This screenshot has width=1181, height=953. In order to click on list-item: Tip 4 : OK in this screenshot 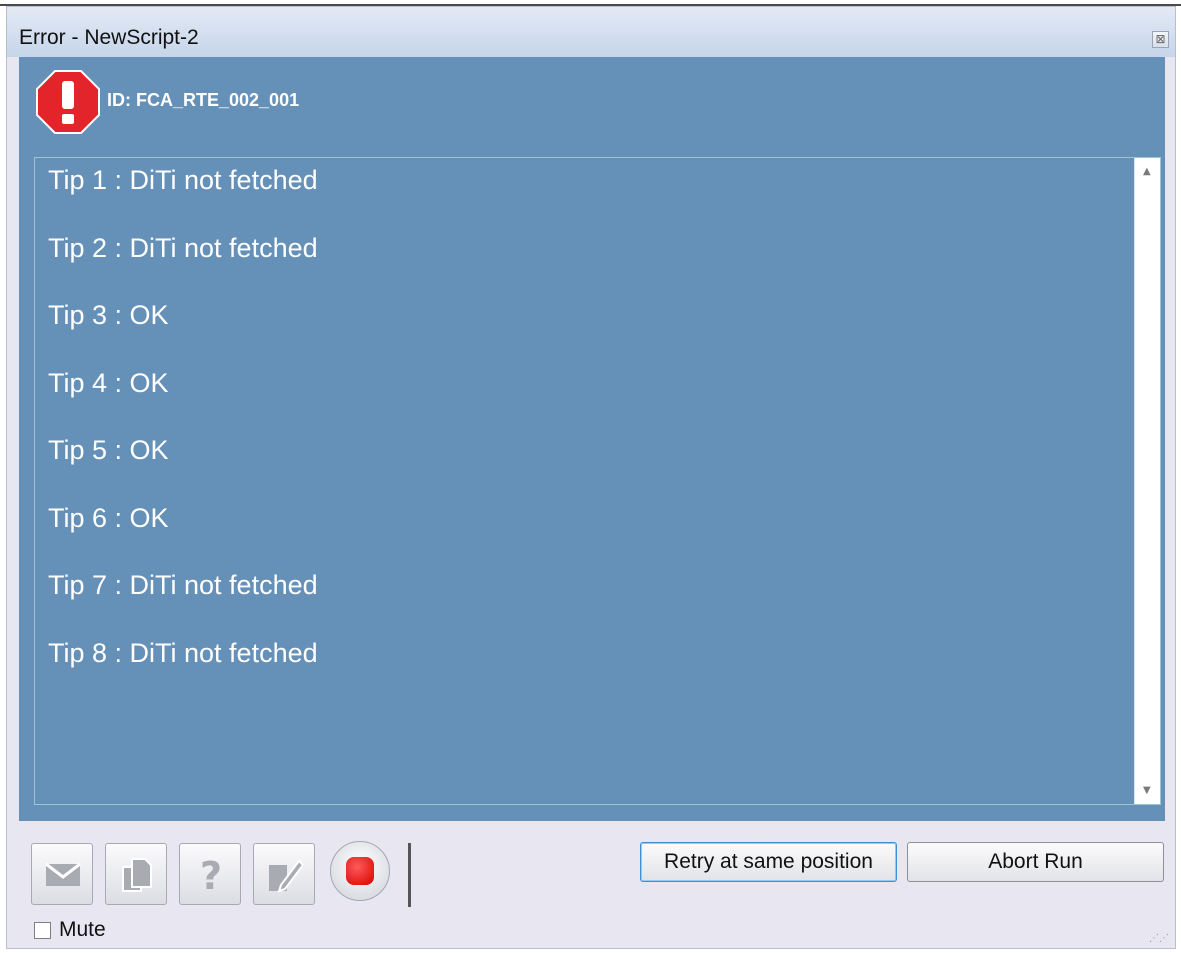, I will do `click(108, 382)`.